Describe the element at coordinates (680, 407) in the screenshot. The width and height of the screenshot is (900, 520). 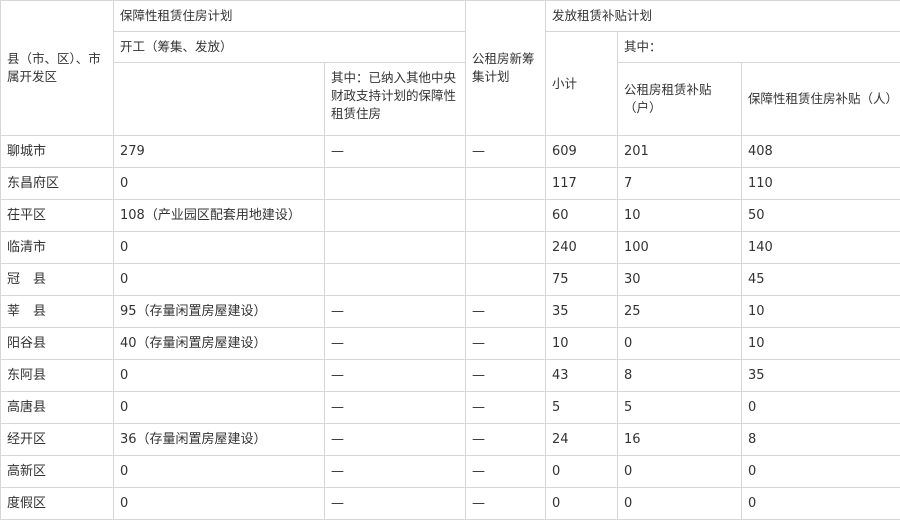
I see `cell-public-subsidy: 5` at that location.